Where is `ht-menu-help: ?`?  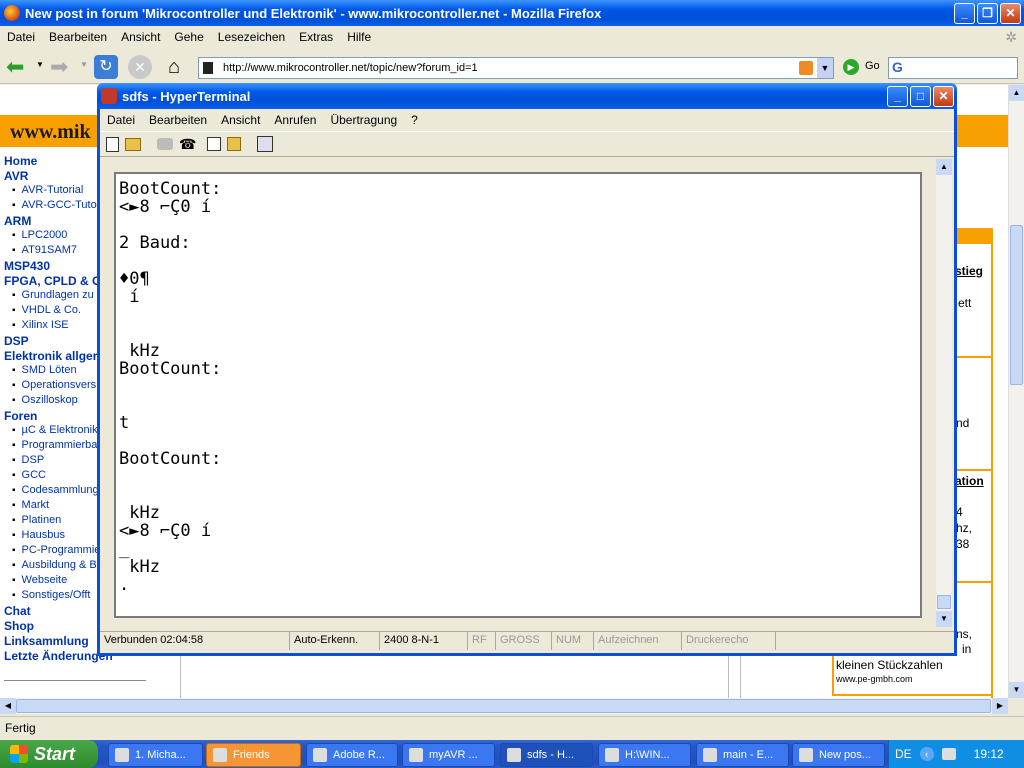 ht-menu-help: ? is located at coordinates (414, 120).